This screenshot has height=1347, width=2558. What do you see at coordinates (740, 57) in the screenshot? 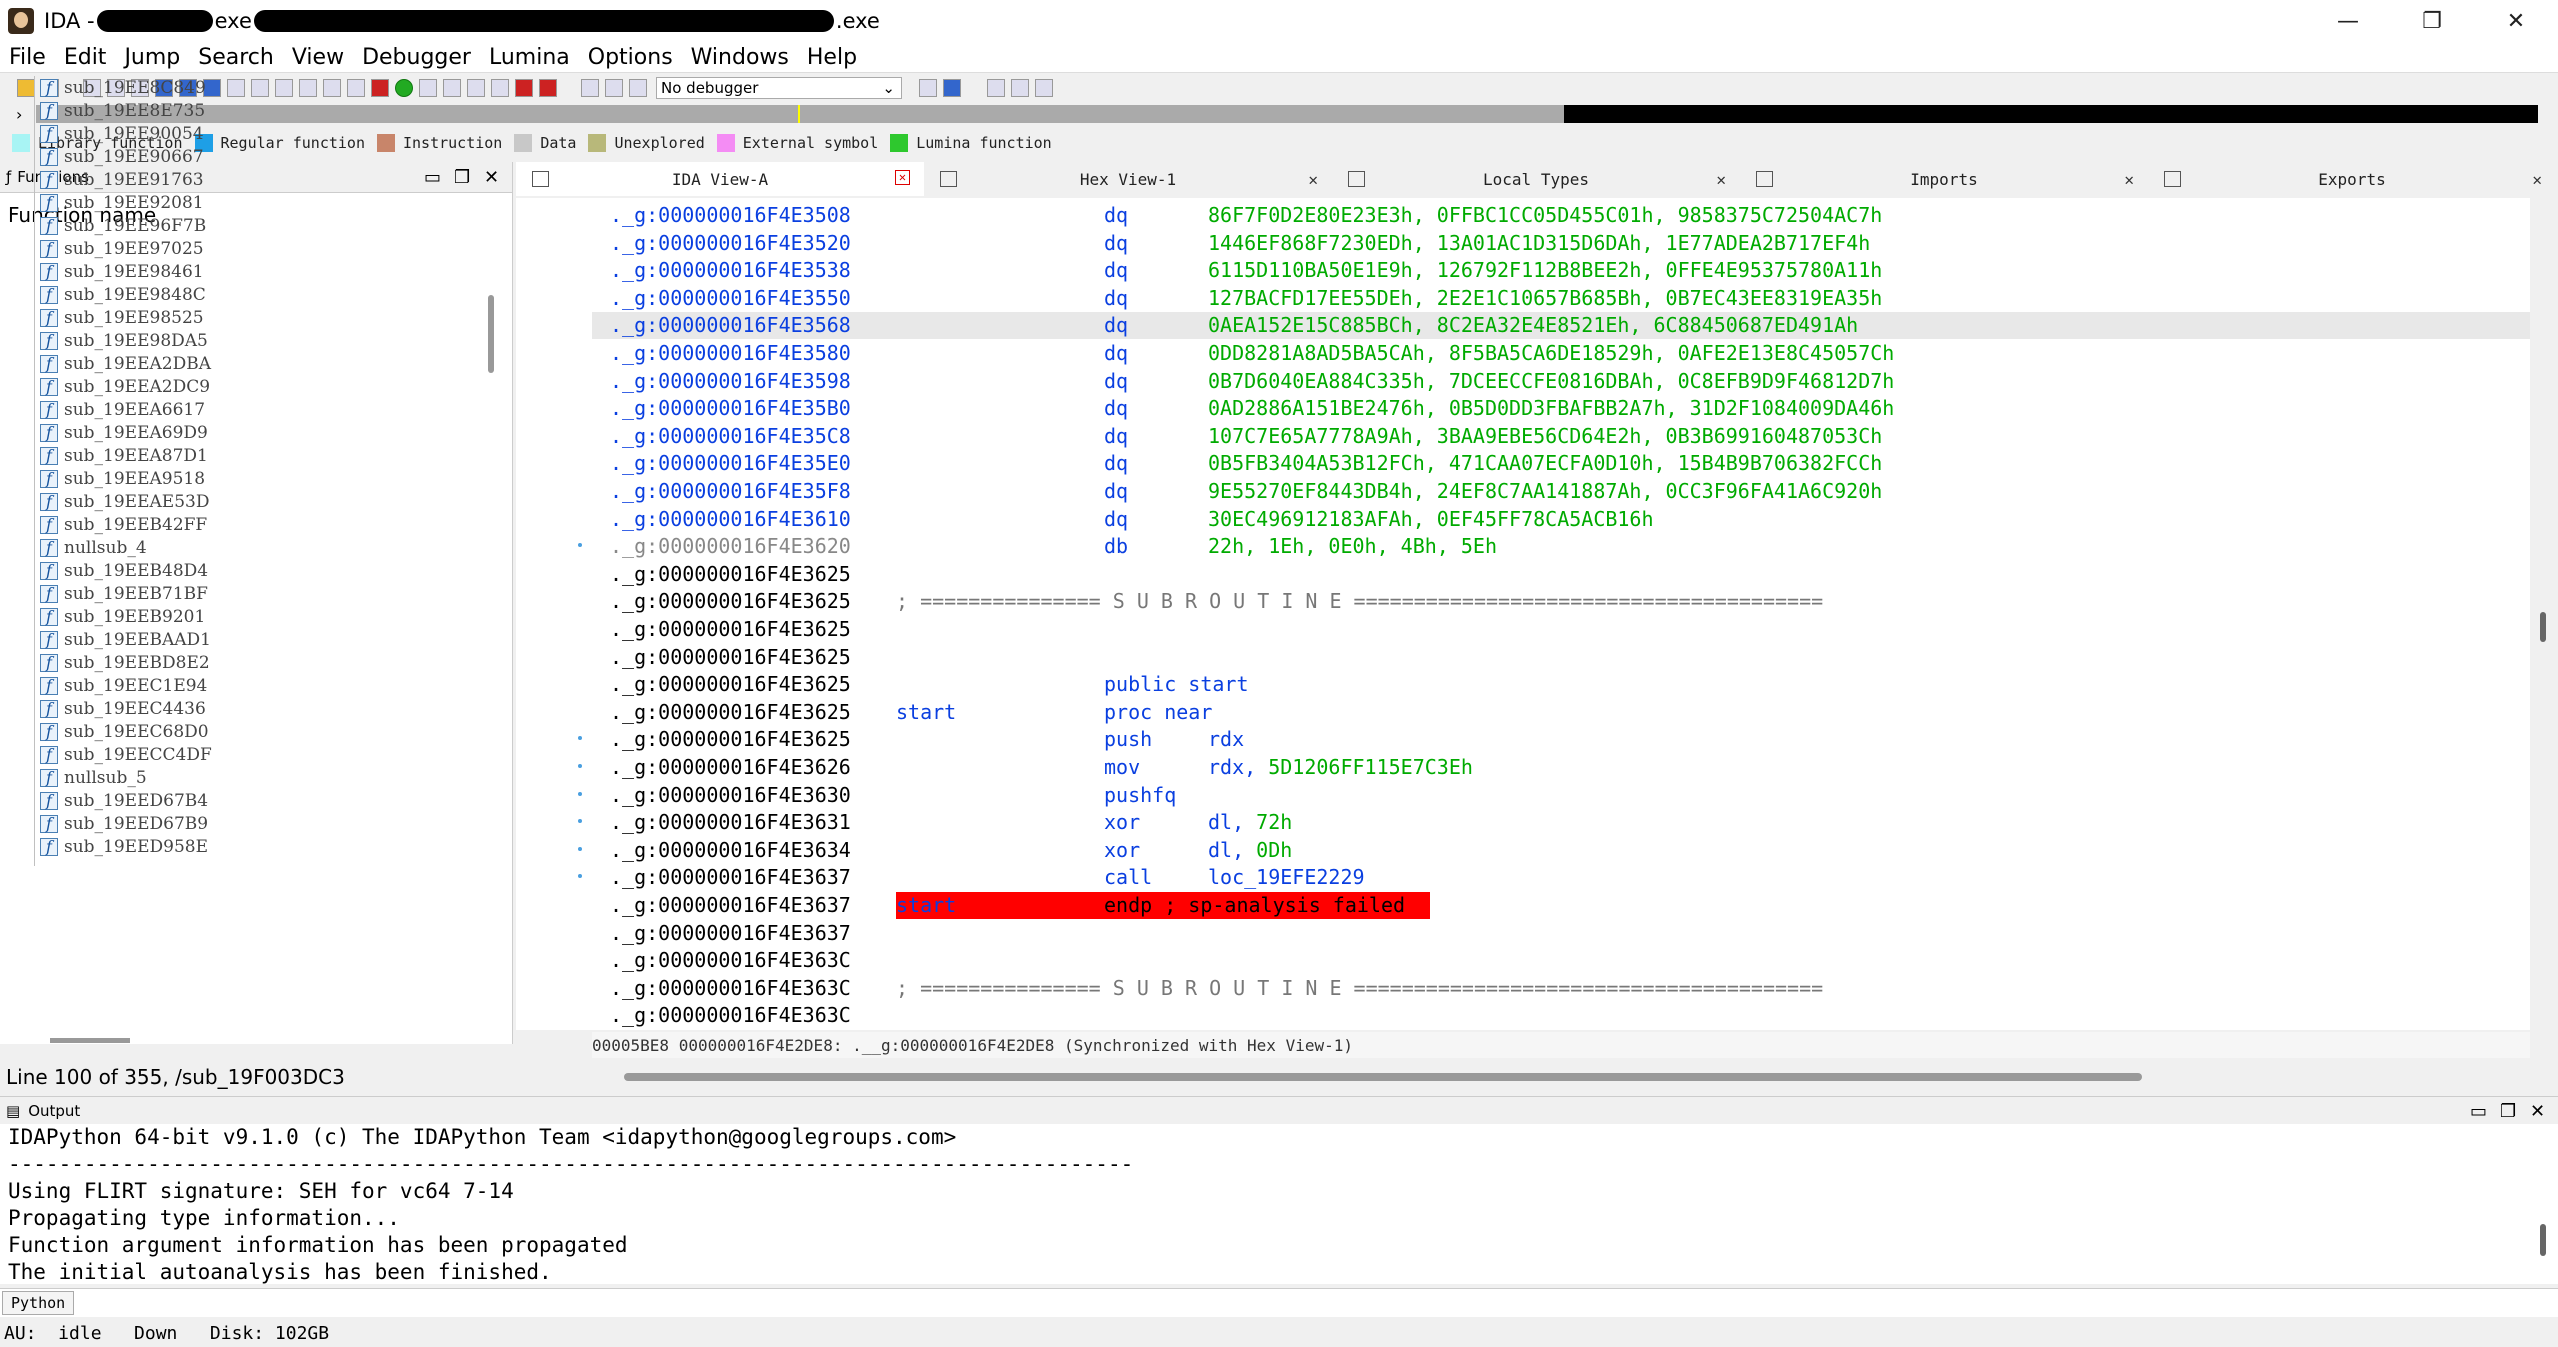
I see `menu-windows: Windows` at bounding box center [740, 57].